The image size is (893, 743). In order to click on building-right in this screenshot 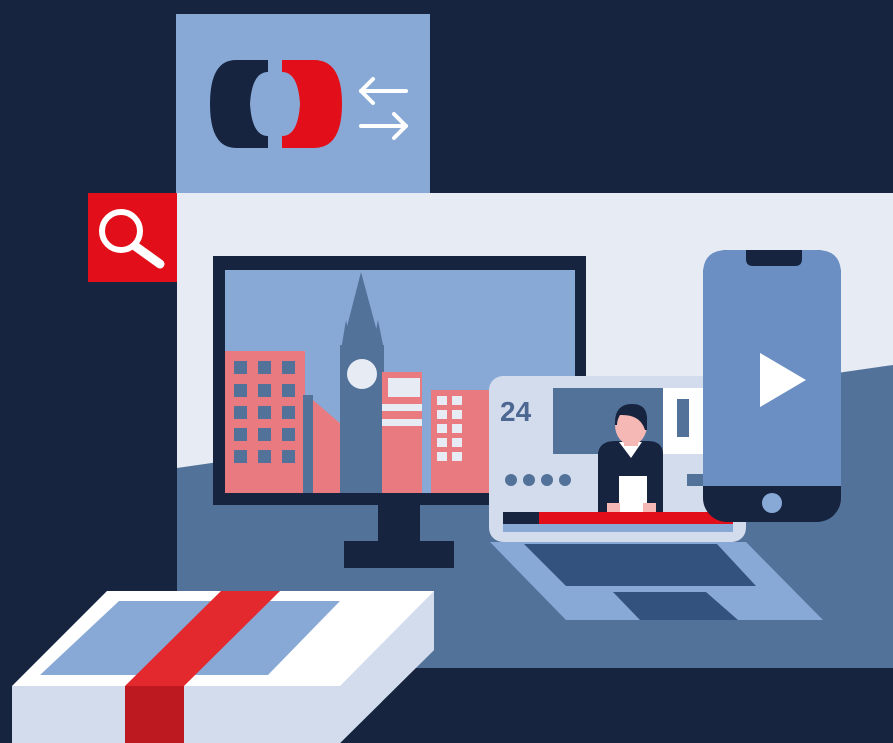, I will do `click(461, 441)`.